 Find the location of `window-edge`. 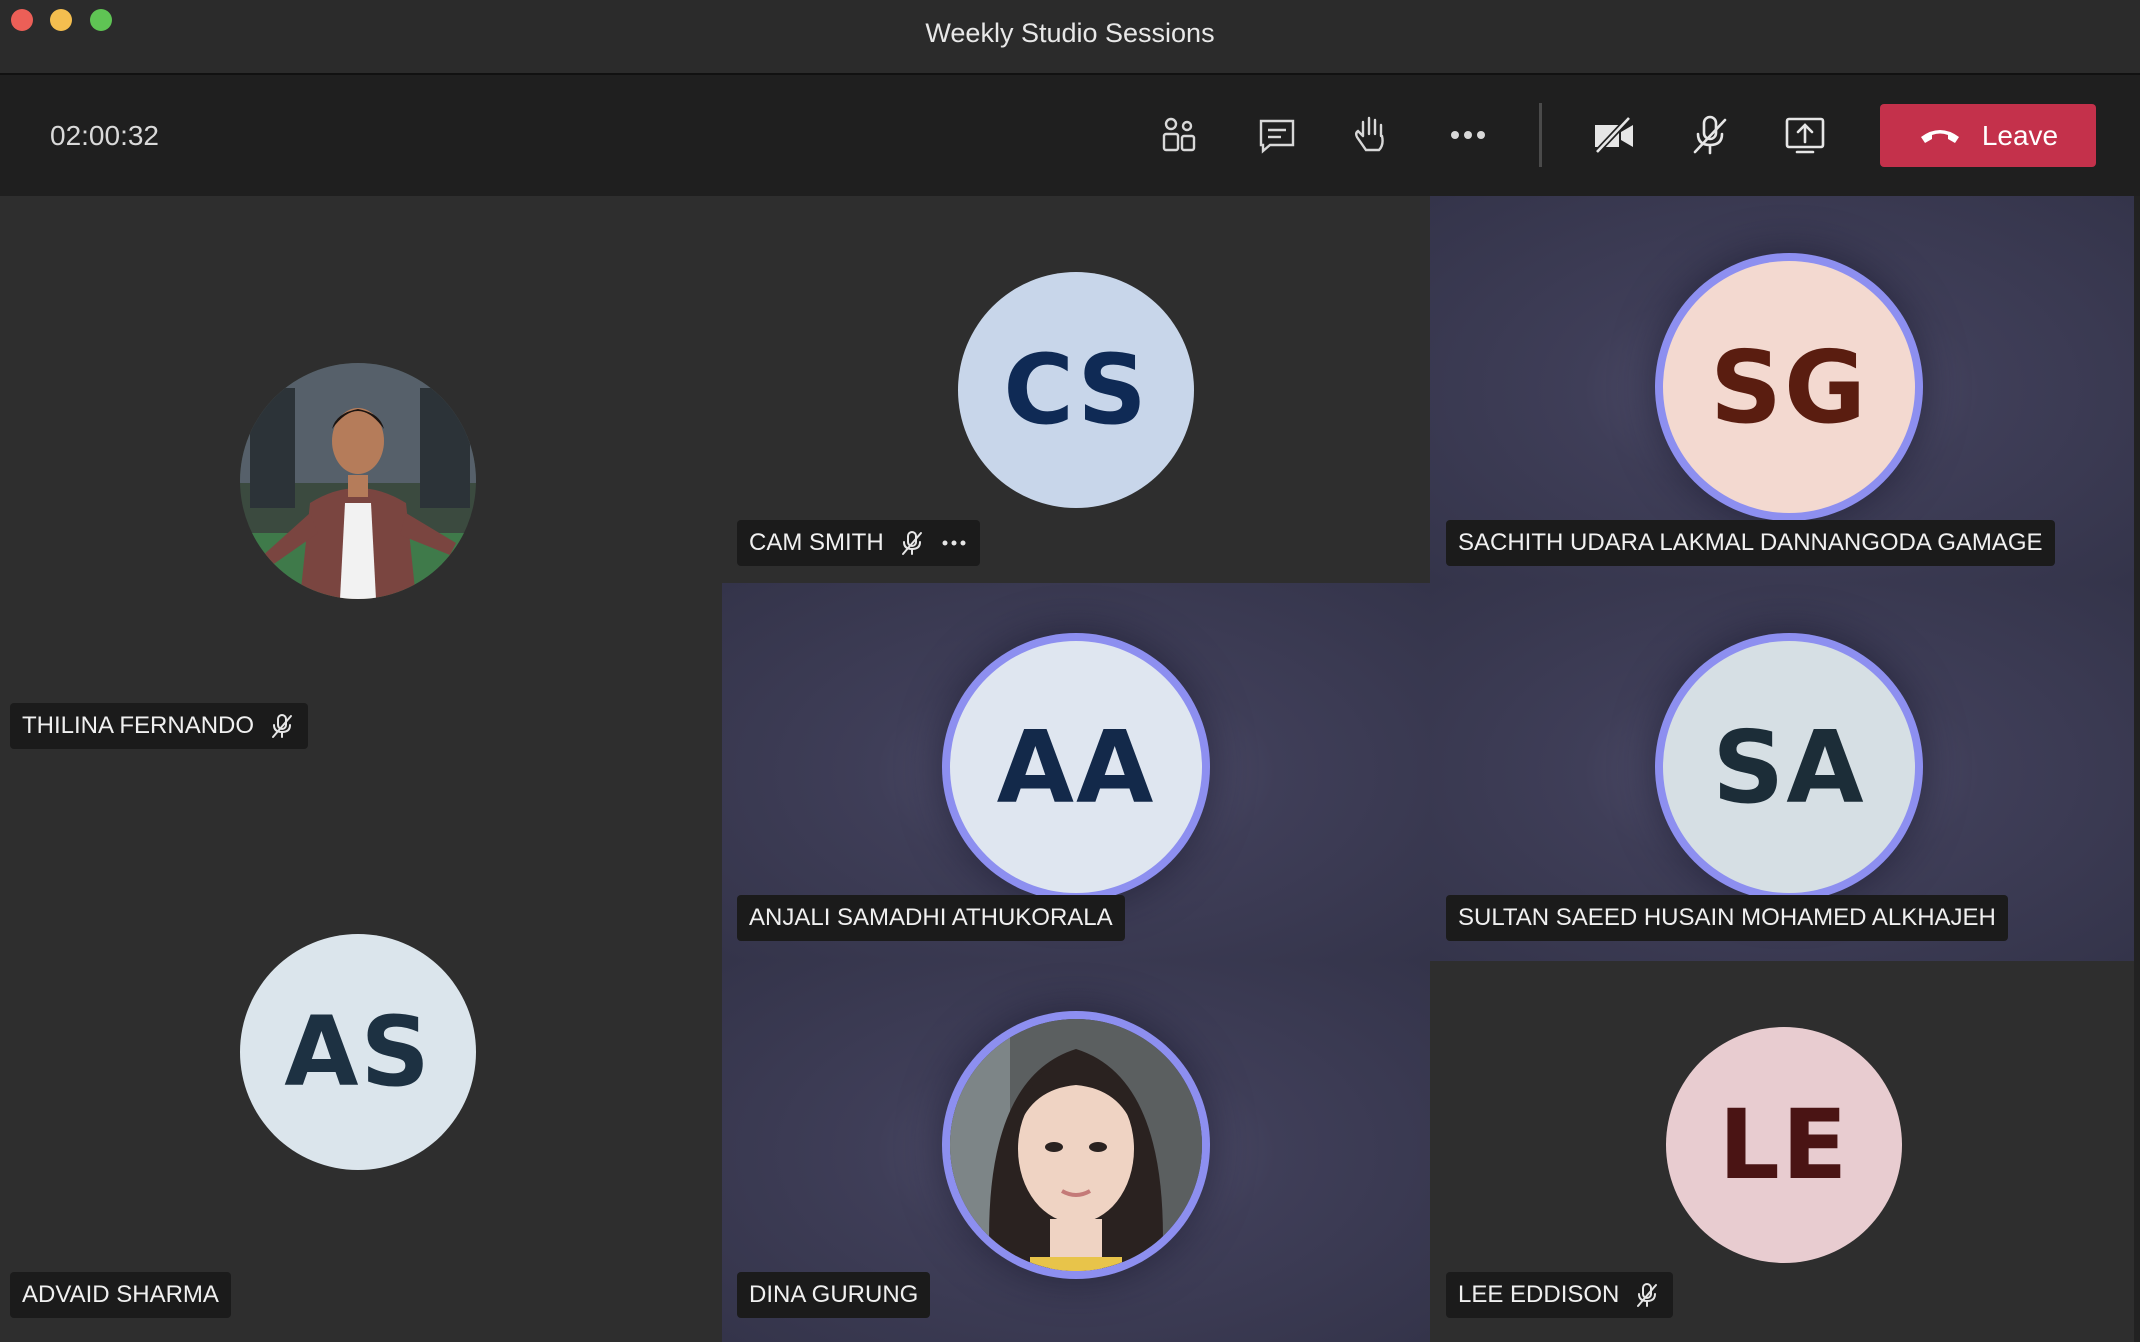

window-edge is located at coordinates (2137, 769).